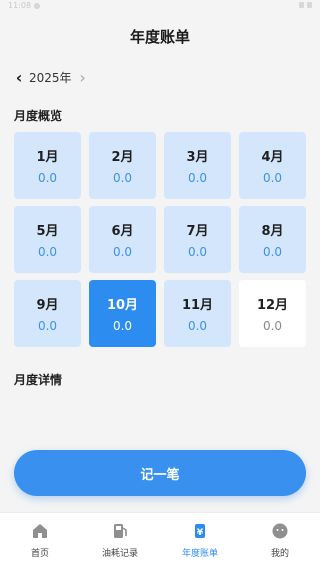  Describe the element at coordinates (47, 313) in the screenshot. I see `month-card: 9月 0.0` at that location.